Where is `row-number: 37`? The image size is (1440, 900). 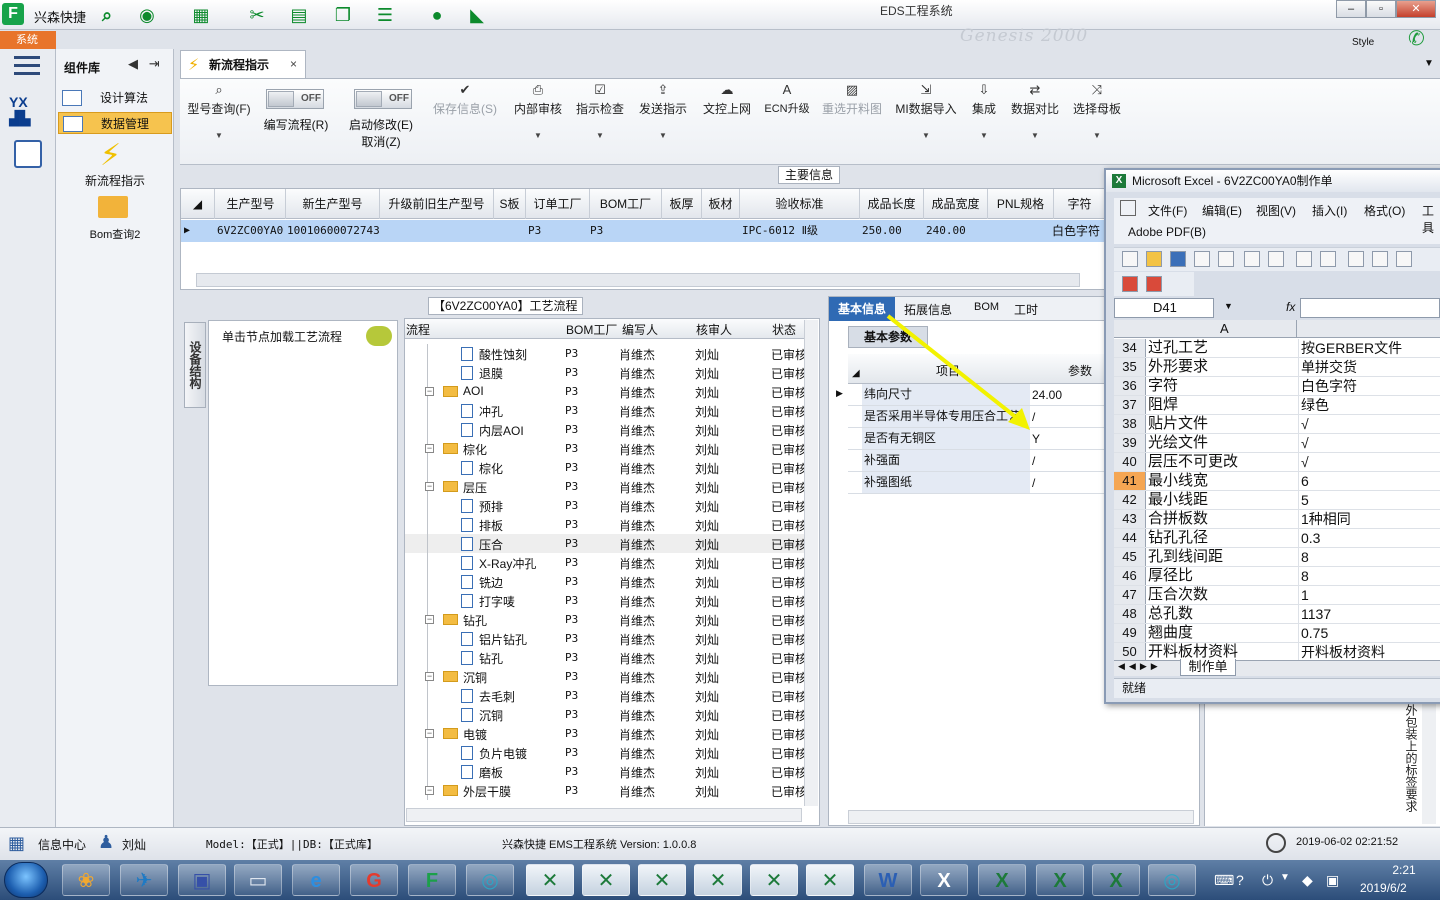
row-number: 37 is located at coordinates (1130, 405).